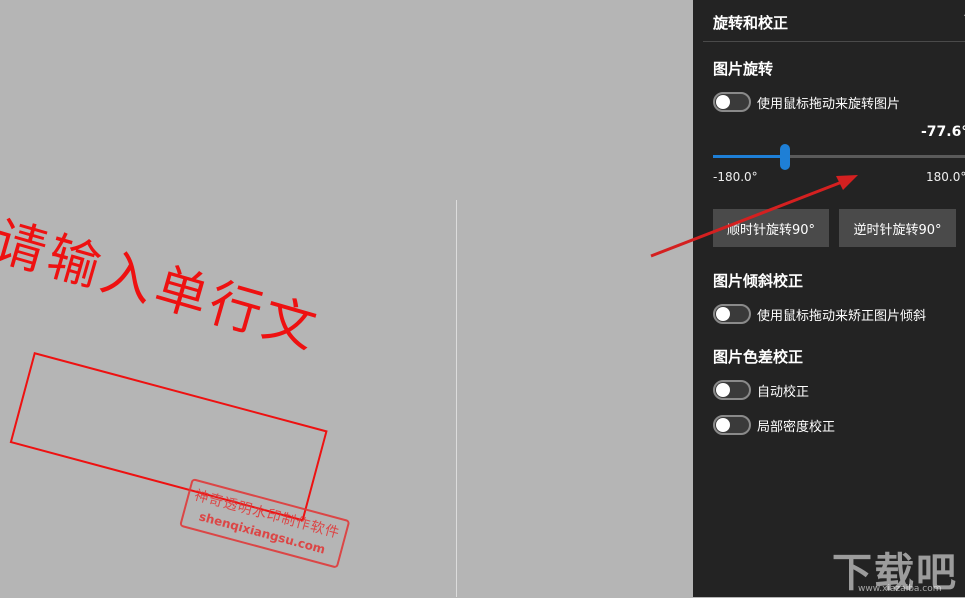  I want to click on site-logo-url: www.xiazaiba.com, so click(900, 589).